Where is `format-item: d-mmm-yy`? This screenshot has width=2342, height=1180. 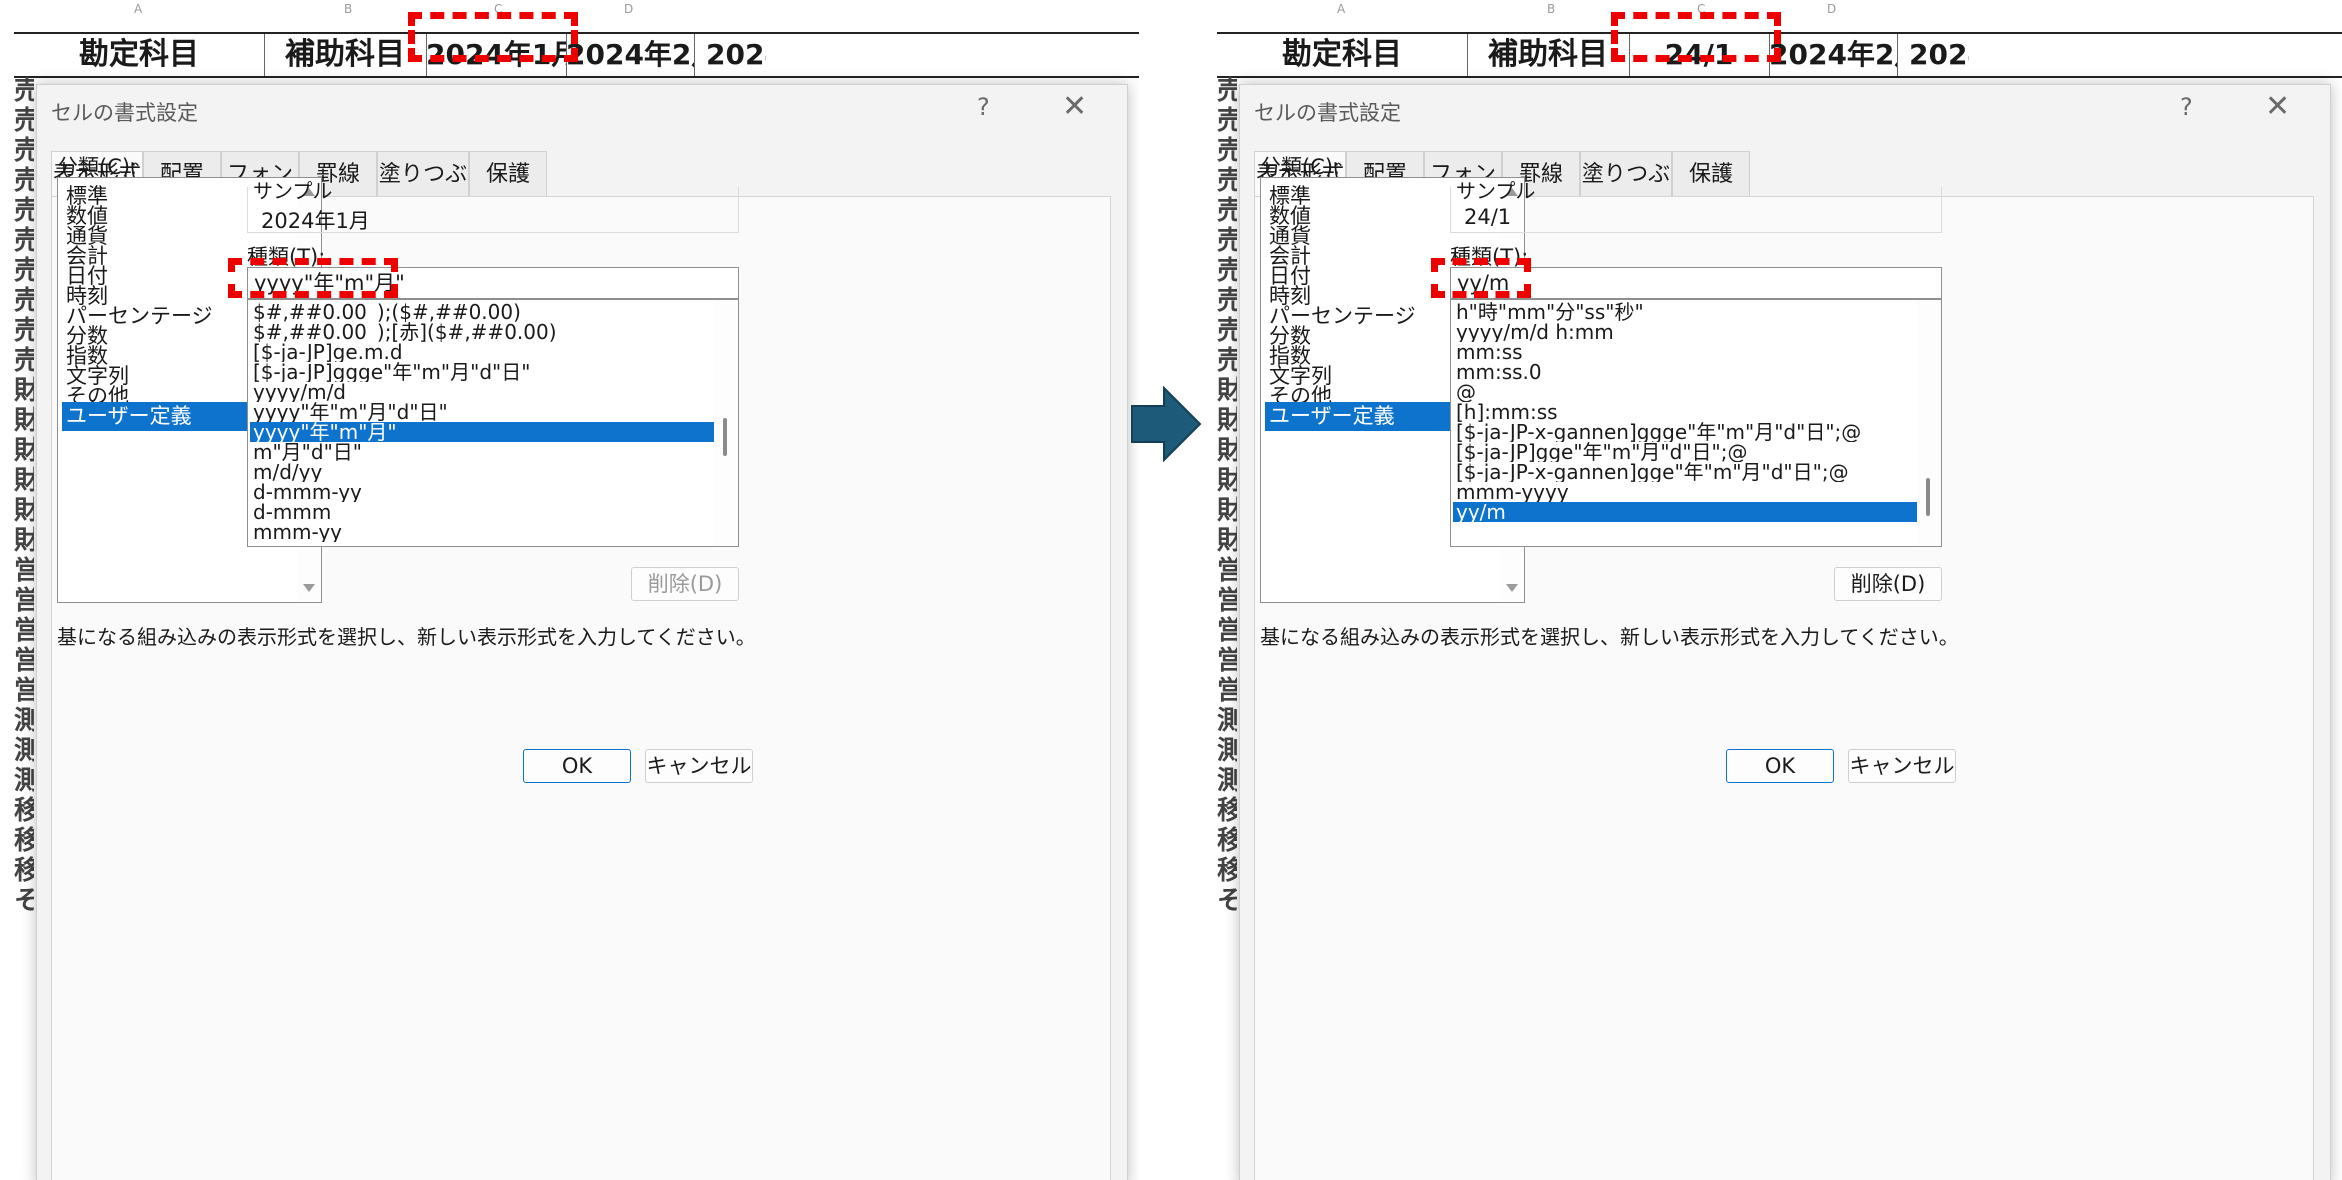 format-item: d-mmm-yy is located at coordinates (482, 492).